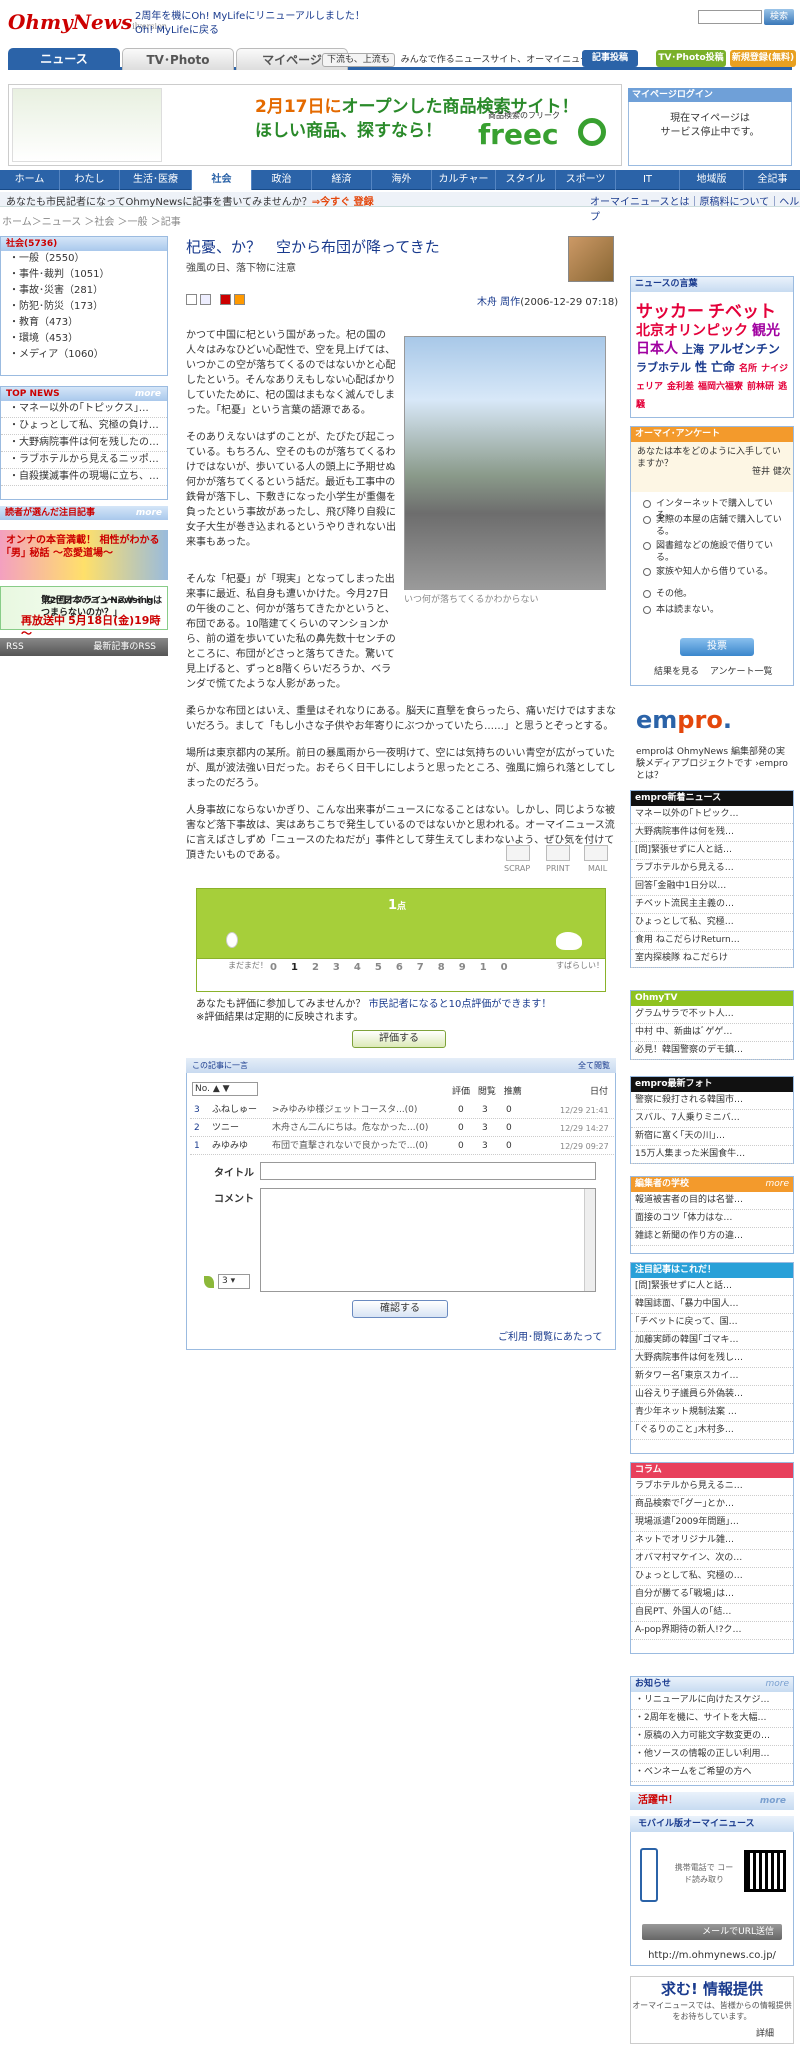 This screenshot has height=2056, width=800. I want to click on category-item: ・メディア（1060）, so click(84, 355).